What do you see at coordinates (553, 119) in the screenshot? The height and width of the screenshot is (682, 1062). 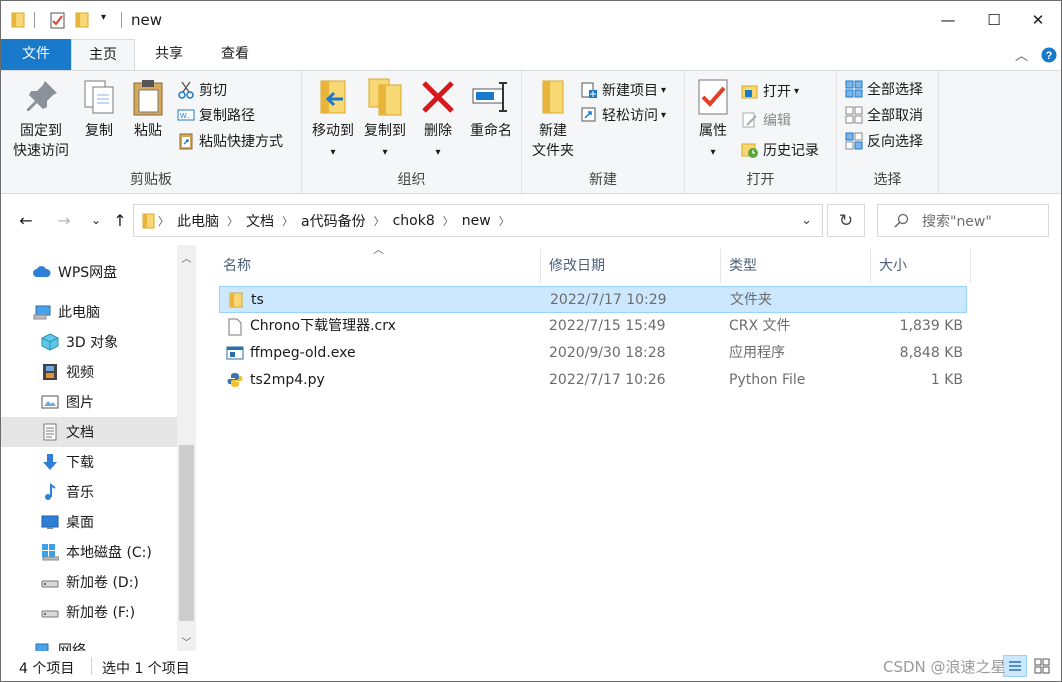 I see `new-folder-button: 新建 文件夹` at bounding box center [553, 119].